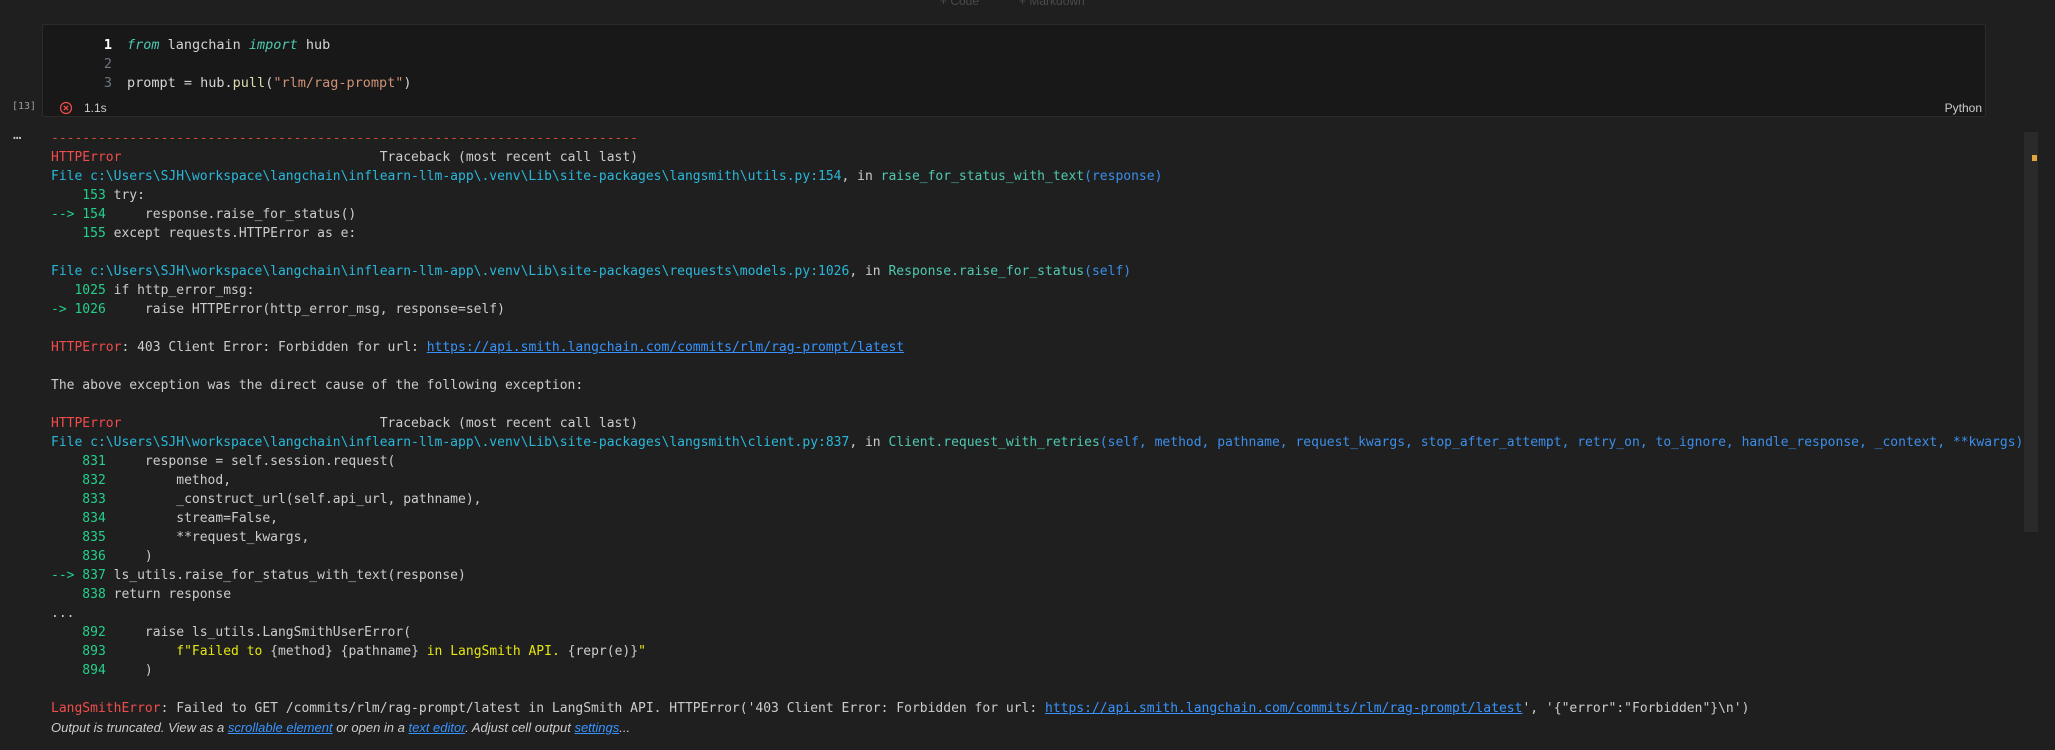  What do you see at coordinates (78, 290) in the screenshot?
I see `source-line-number: 1025` at bounding box center [78, 290].